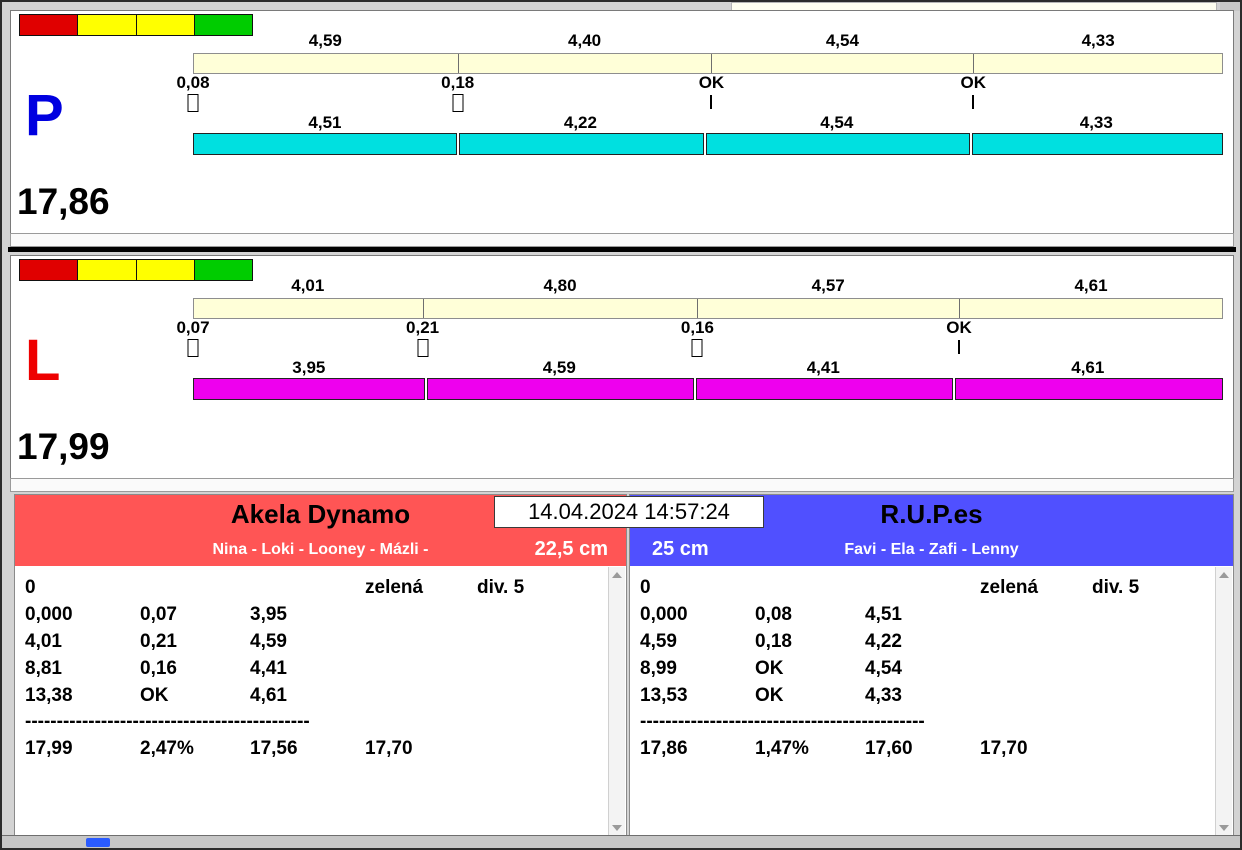  What do you see at coordinates (44, 115) in the screenshot?
I see `lane-letter: P` at bounding box center [44, 115].